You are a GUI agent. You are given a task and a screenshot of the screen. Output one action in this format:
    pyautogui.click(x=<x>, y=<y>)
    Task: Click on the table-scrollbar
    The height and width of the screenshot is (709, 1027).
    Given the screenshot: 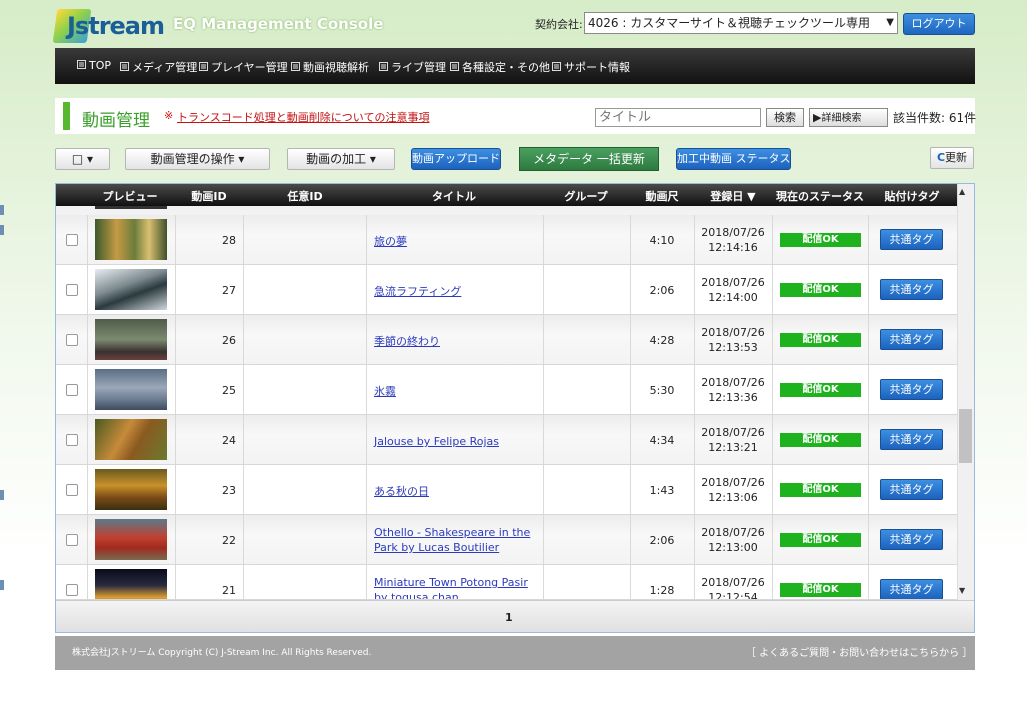 What is the action you would take?
    pyautogui.click(x=965, y=392)
    